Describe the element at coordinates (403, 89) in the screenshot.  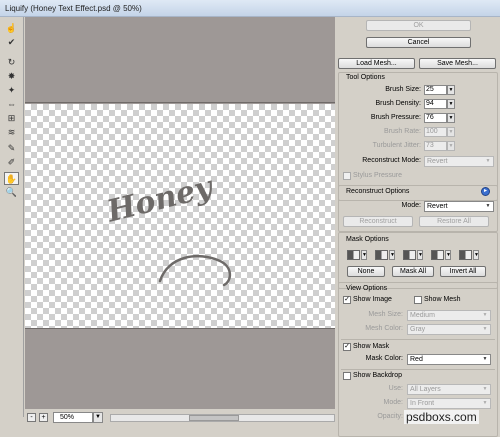
I see `brush-size-label: Brush Size:` at that location.